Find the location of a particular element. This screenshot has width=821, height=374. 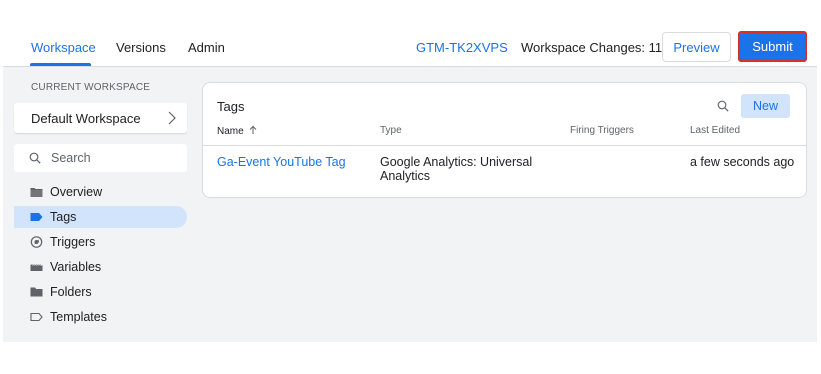

overview-icon is located at coordinates (36, 192).